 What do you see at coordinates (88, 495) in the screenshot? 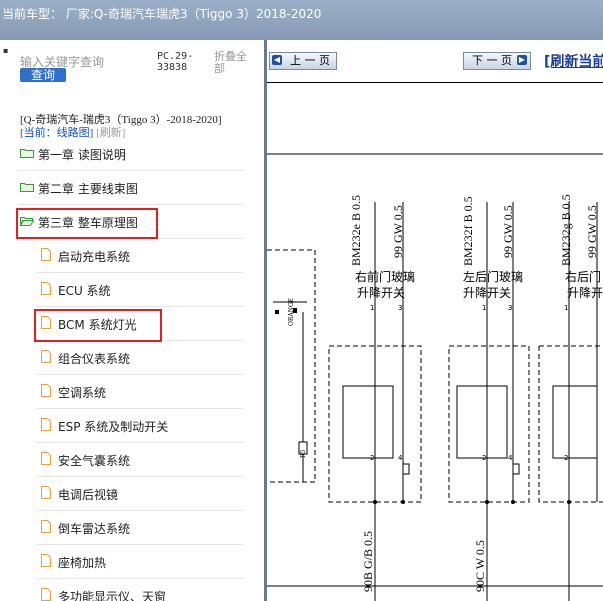
I see `tree-item-label: 电调后视镜` at bounding box center [88, 495].